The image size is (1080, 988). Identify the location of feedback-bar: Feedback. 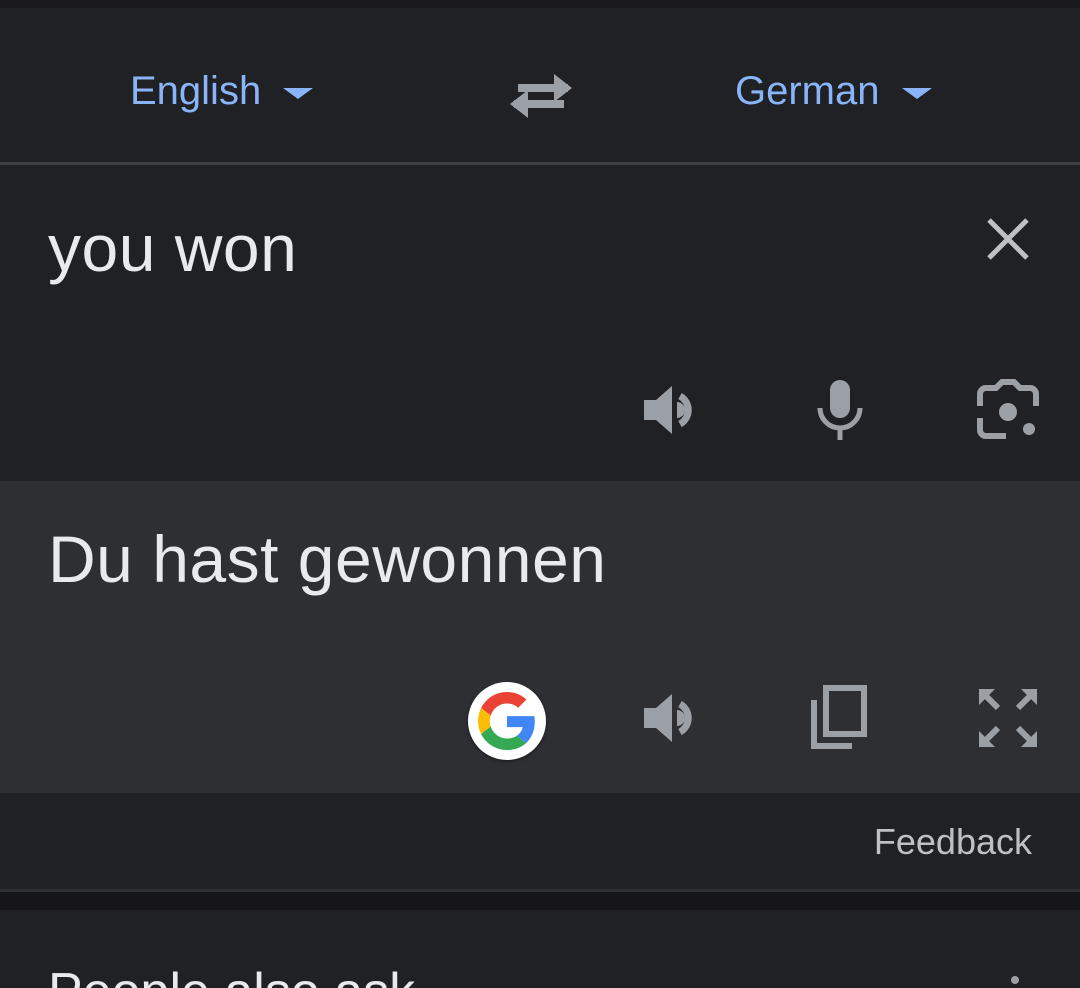
(540, 841).